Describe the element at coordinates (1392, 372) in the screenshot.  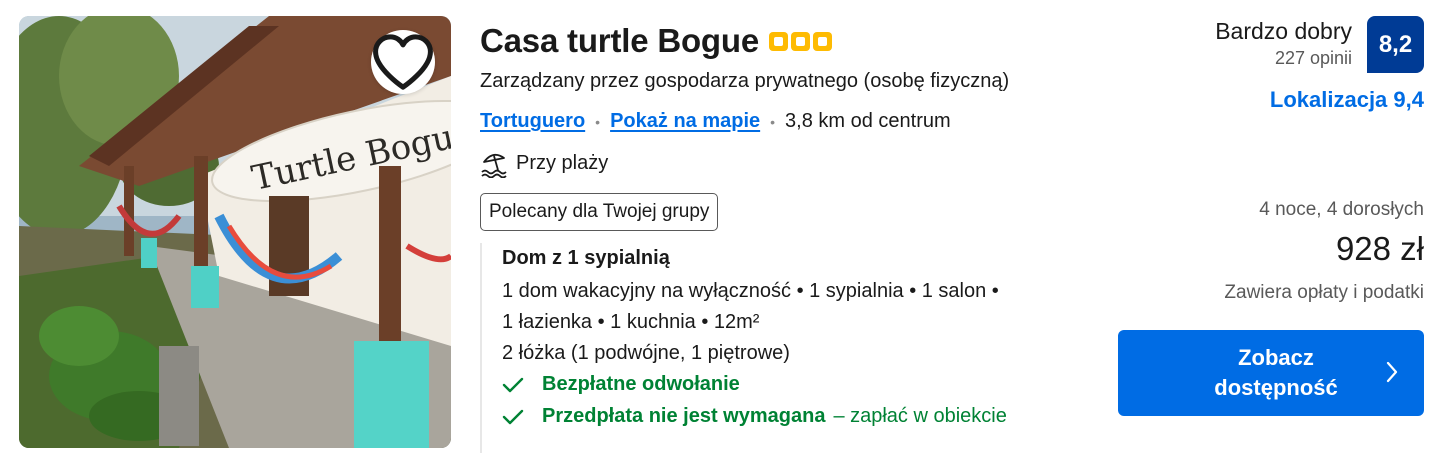
I see `chevron-right-icon` at that location.